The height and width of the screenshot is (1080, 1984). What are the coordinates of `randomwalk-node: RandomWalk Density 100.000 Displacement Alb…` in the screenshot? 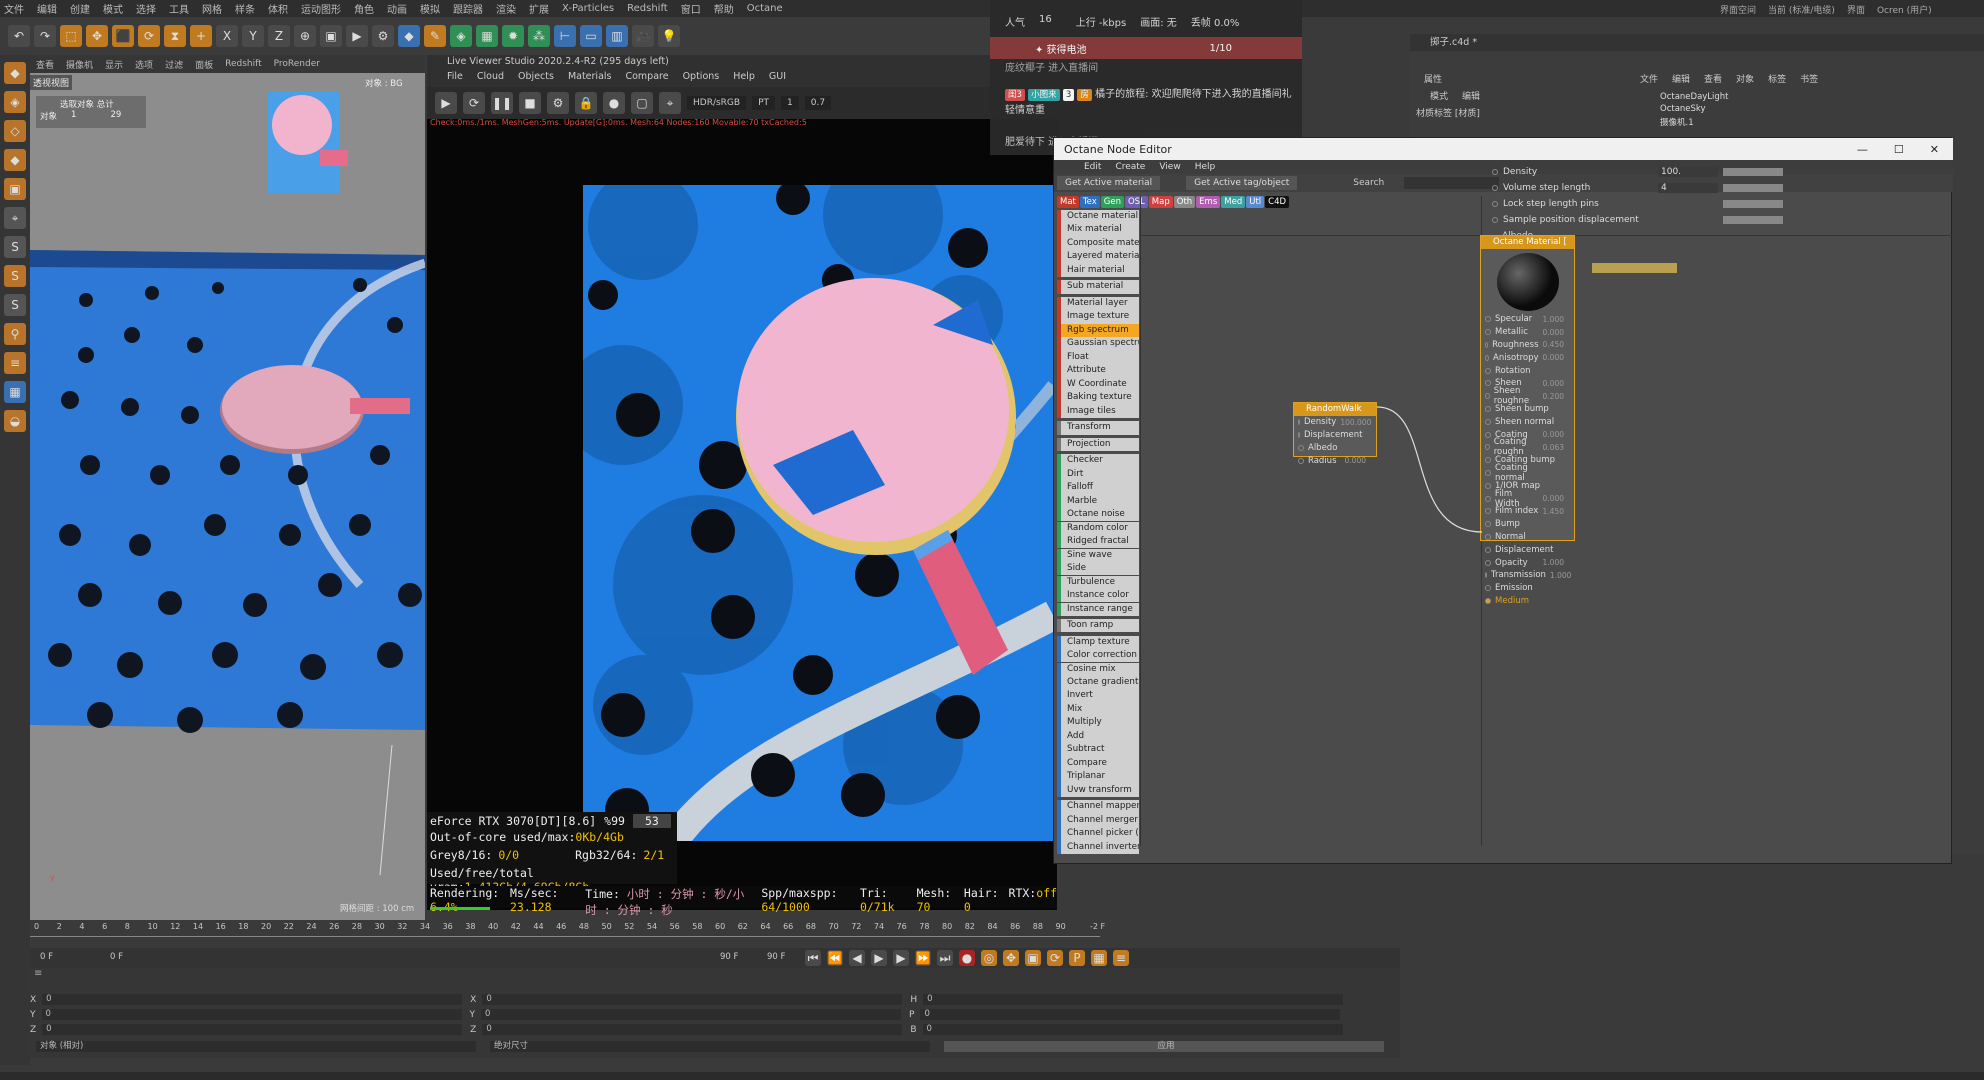 It's located at (1335, 434).